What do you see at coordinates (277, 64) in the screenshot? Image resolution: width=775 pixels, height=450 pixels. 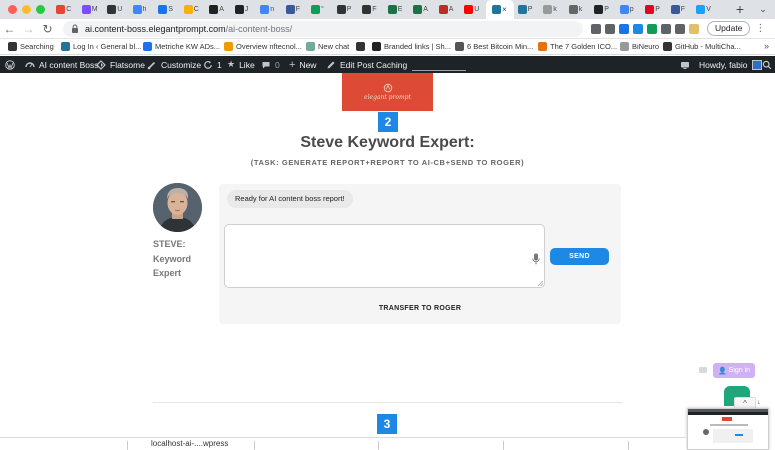 I see `comments-count: 0` at bounding box center [277, 64].